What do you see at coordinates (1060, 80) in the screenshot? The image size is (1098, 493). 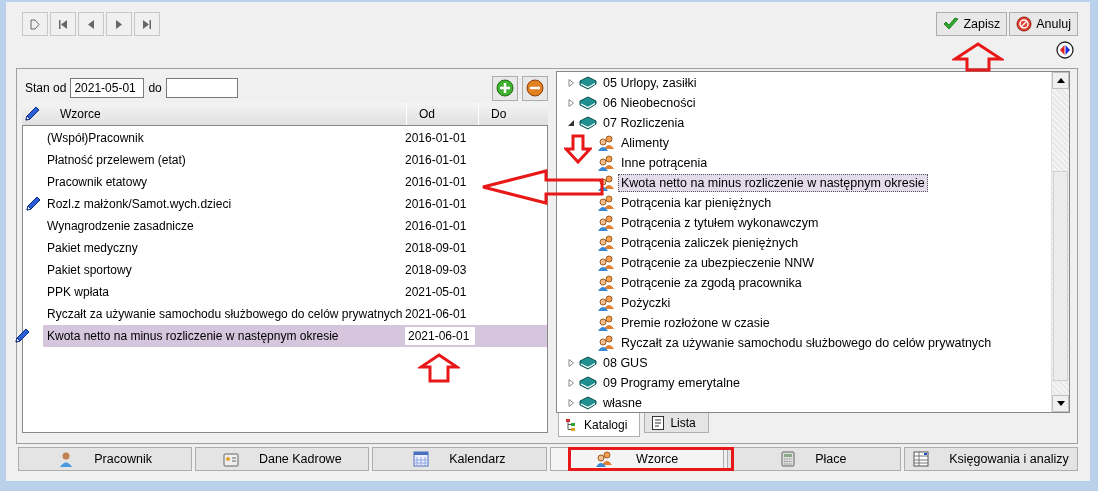 I see `scroll-up-icon` at bounding box center [1060, 80].